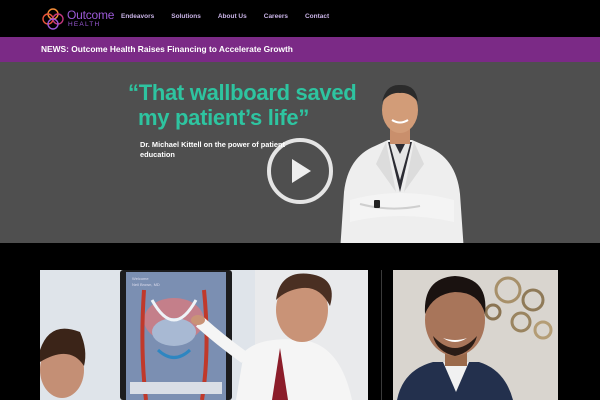 The height and width of the screenshot is (400, 600). Describe the element at coordinates (53, 19) in the screenshot. I see `logo-mark-icon` at that location.